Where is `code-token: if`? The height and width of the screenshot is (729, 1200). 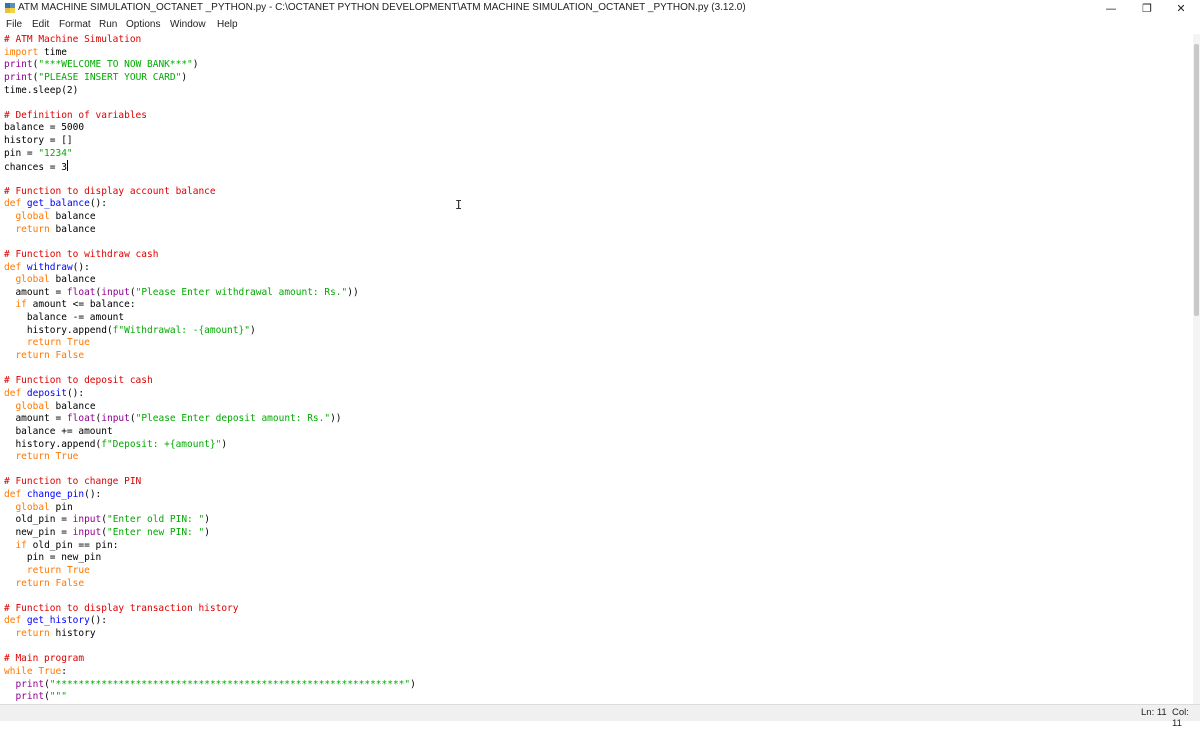 code-token: if is located at coordinates (21, 545).